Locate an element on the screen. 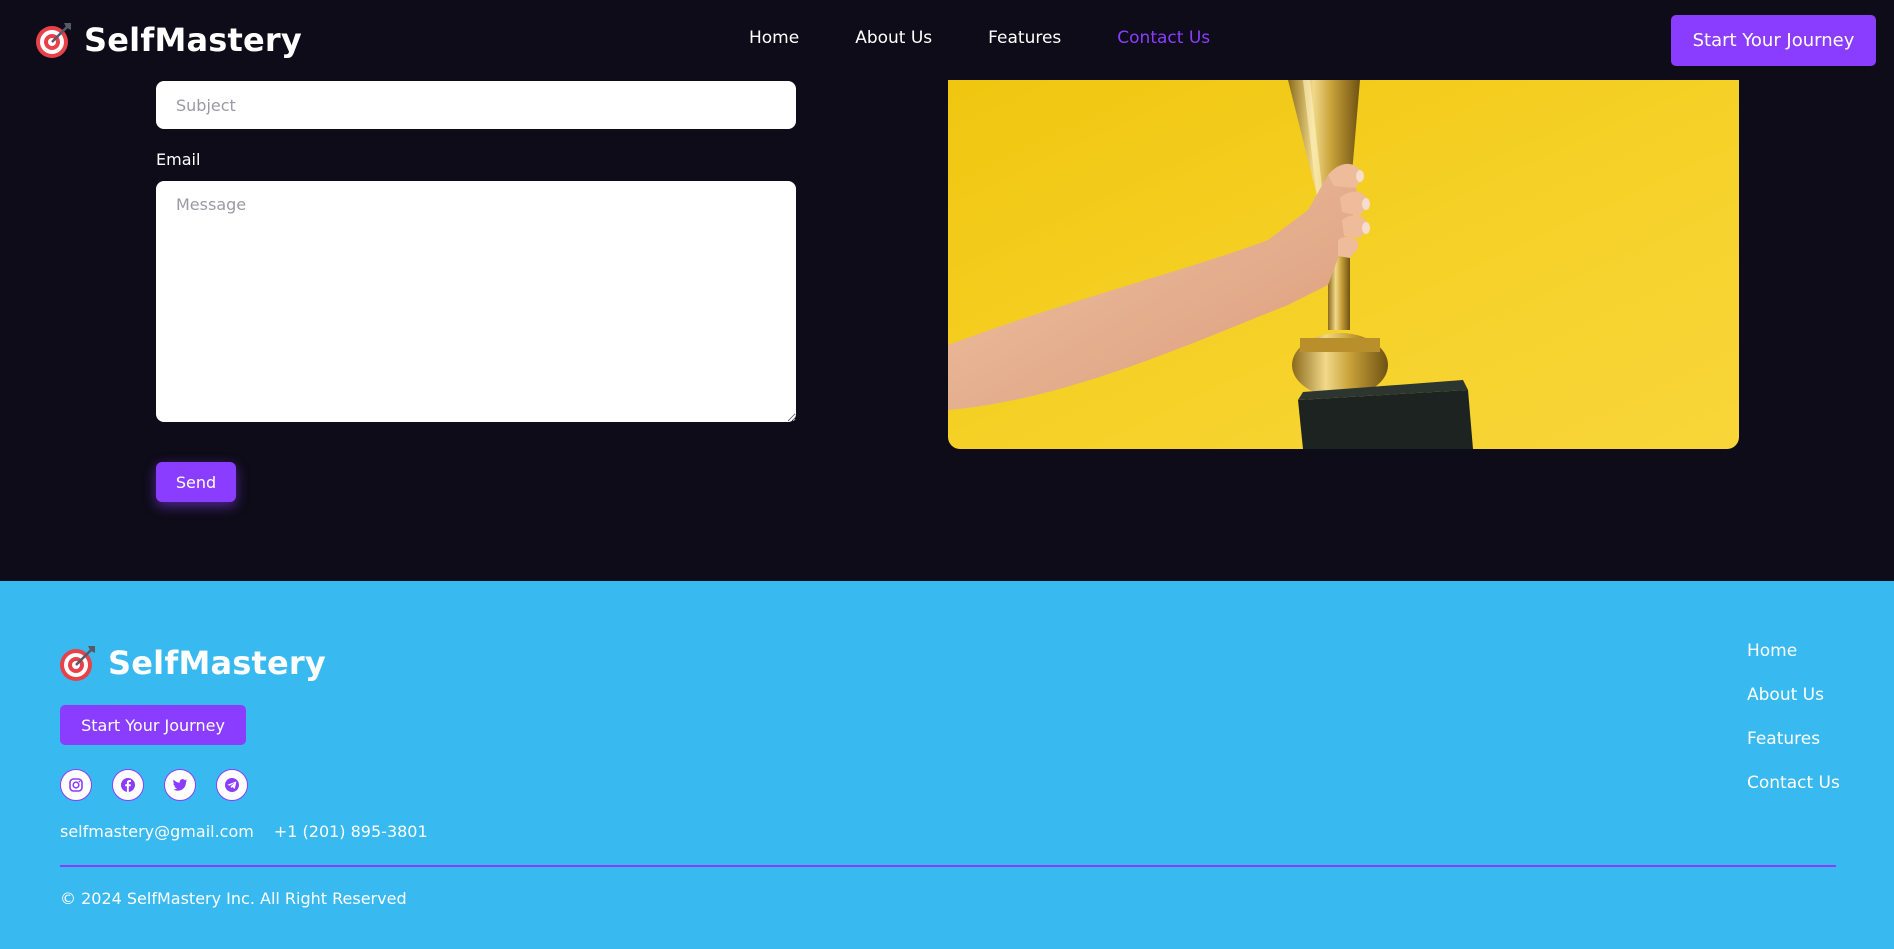  footer-brand-logo: SelfMastery is located at coordinates (192, 663).